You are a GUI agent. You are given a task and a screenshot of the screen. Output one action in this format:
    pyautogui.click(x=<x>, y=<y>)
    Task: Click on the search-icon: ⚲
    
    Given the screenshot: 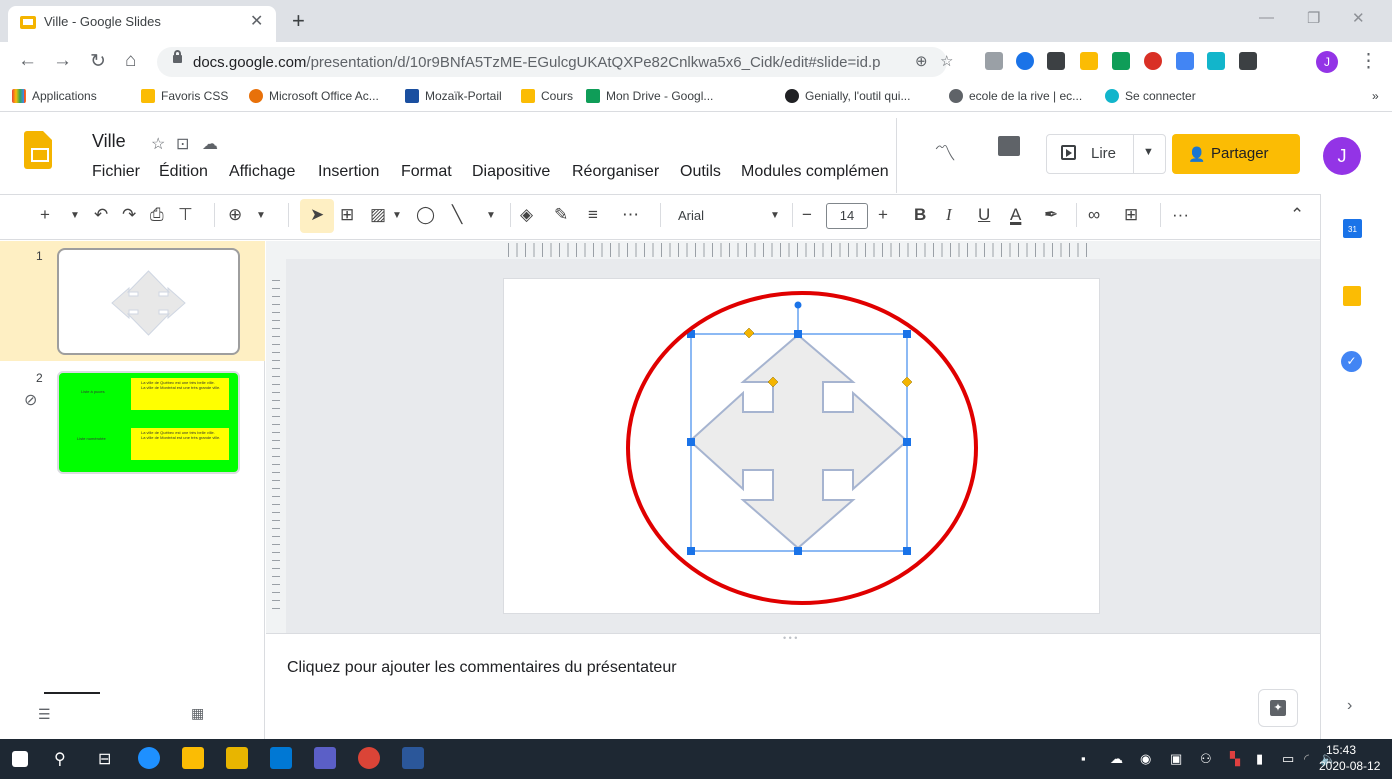 What is the action you would take?
    pyautogui.click(x=60, y=759)
    